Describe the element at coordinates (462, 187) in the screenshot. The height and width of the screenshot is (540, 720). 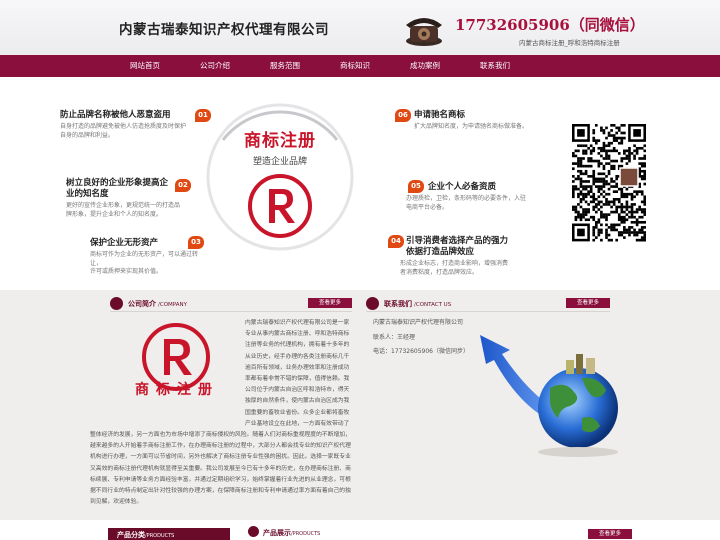
I see `feature-title: 企业个人必备资质` at that location.